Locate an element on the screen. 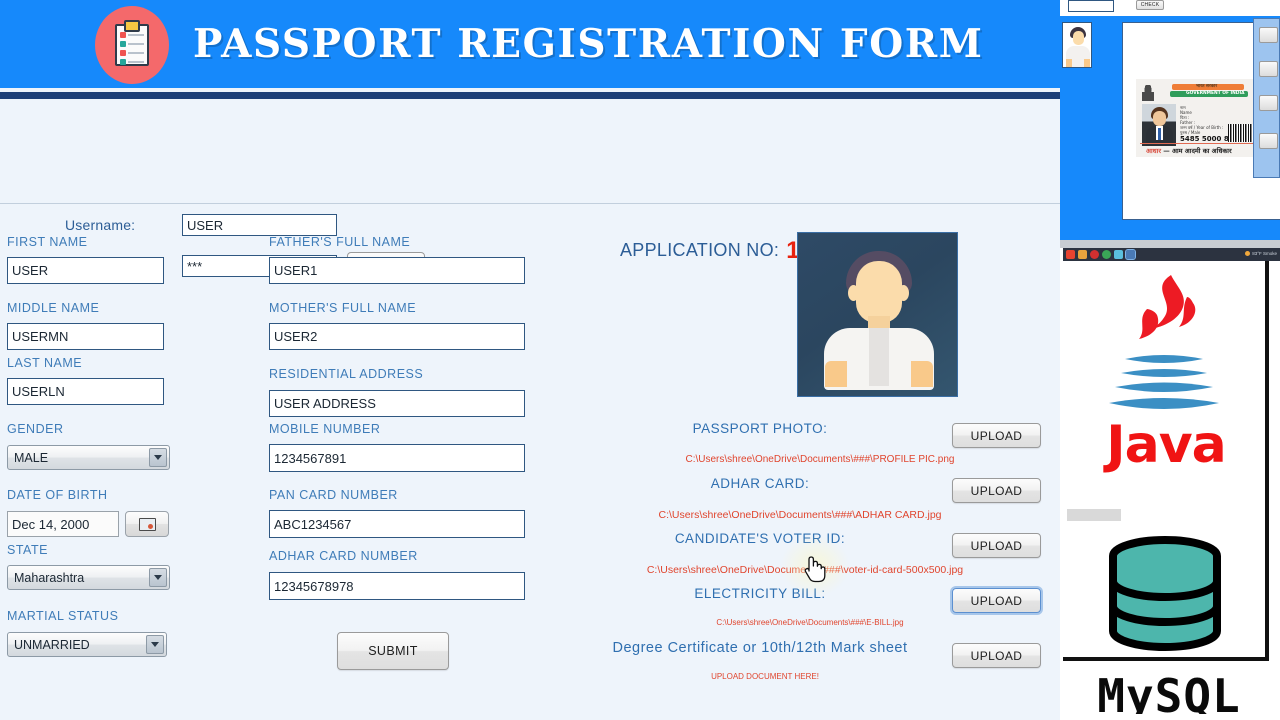 This screenshot has height=720, width=1280. secondary-input is located at coordinates (1091, 6).